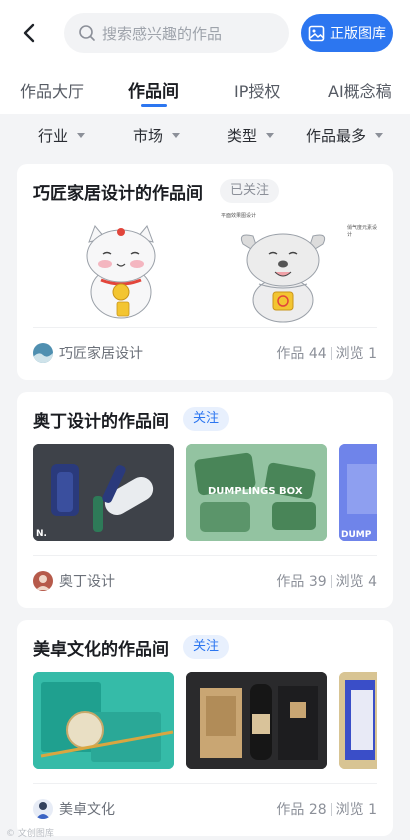  I want to click on views-count: 浏览 4, so click(356, 582).